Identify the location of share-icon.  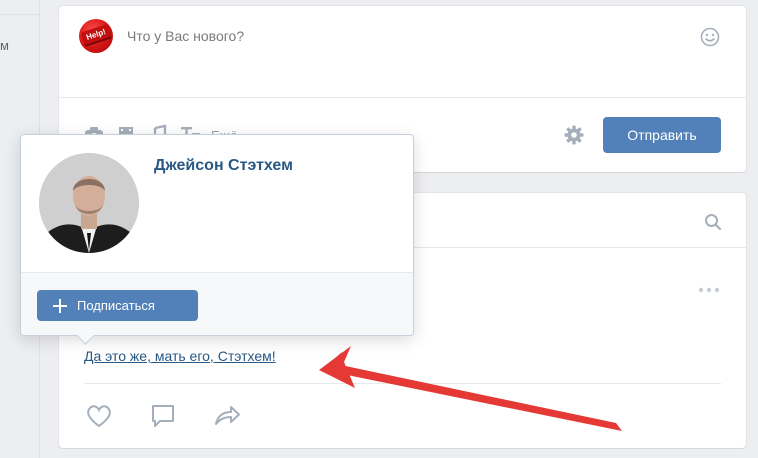
(227, 416).